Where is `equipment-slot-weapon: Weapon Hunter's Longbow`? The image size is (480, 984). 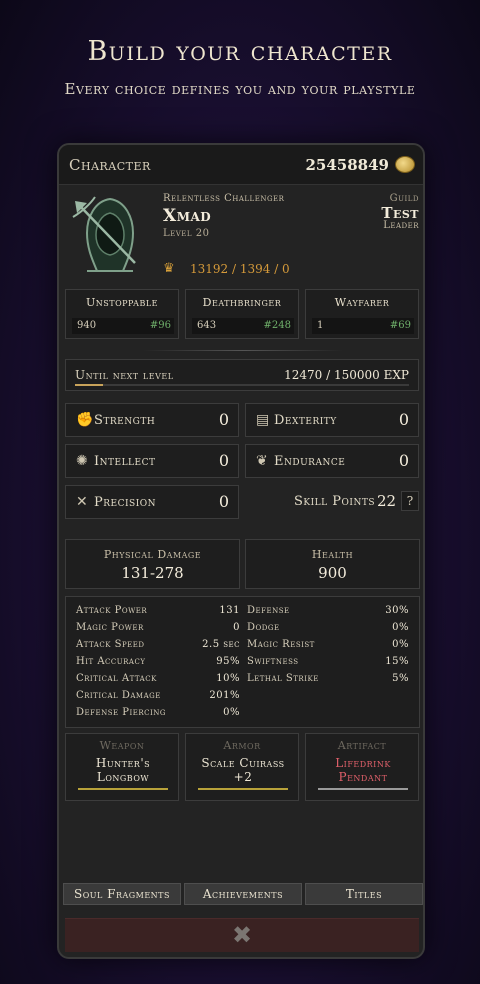
equipment-slot-weapon: Weapon Hunter's Longbow is located at coordinates (122, 767).